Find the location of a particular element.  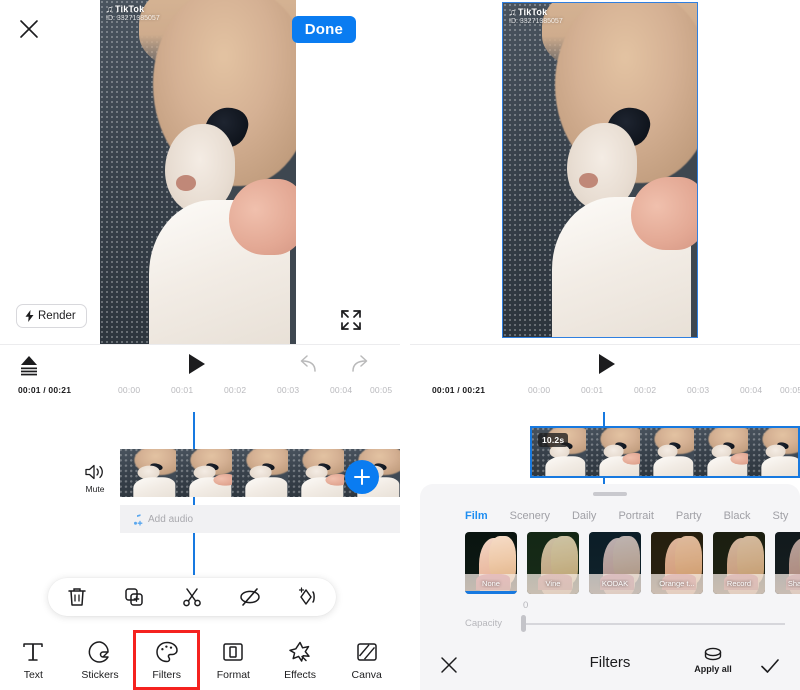

capacity-value: 0 is located at coordinates (526, 605).